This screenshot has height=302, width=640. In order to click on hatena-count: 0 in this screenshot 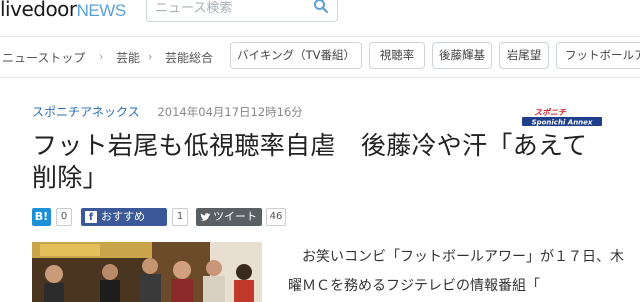, I will do `click(64, 217)`.